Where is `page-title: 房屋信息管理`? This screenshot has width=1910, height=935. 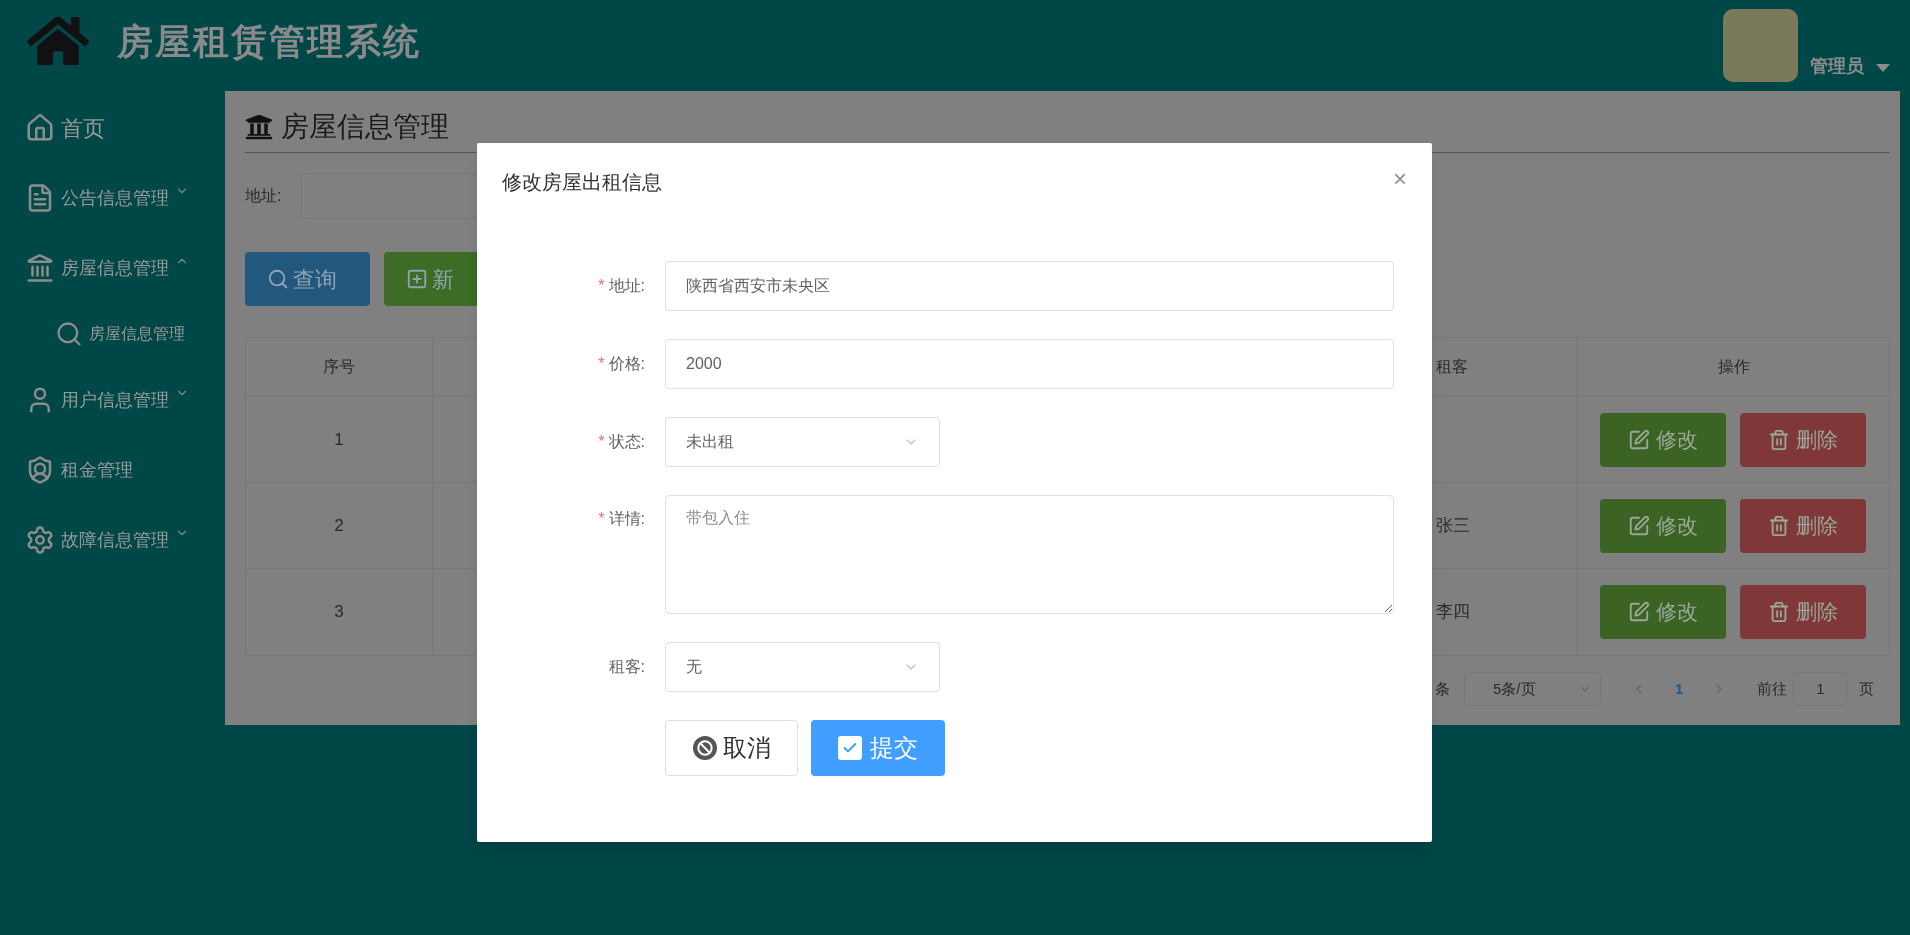 page-title: 房屋信息管理 is located at coordinates (365, 126).